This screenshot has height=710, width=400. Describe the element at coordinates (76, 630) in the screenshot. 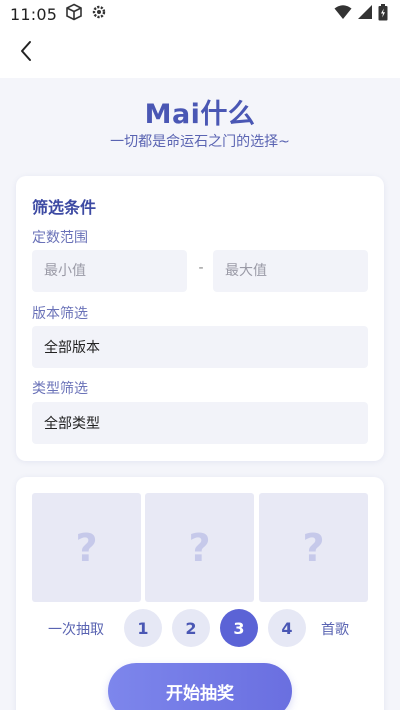

I see `draw-count-label: 一次抽取` at that location.